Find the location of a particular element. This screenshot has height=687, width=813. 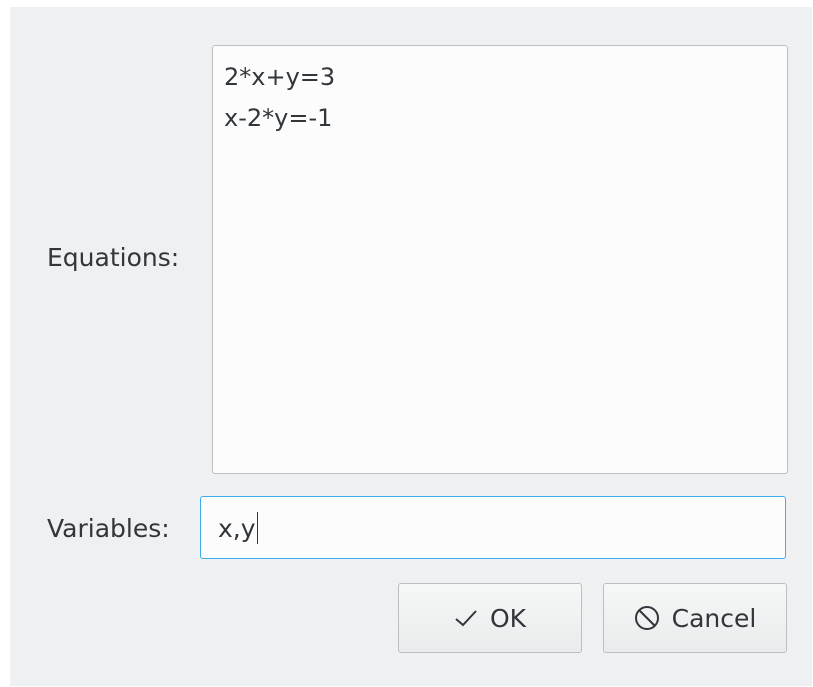

equation-line: x-2*y=-1 is located at coordinates (278, 118).